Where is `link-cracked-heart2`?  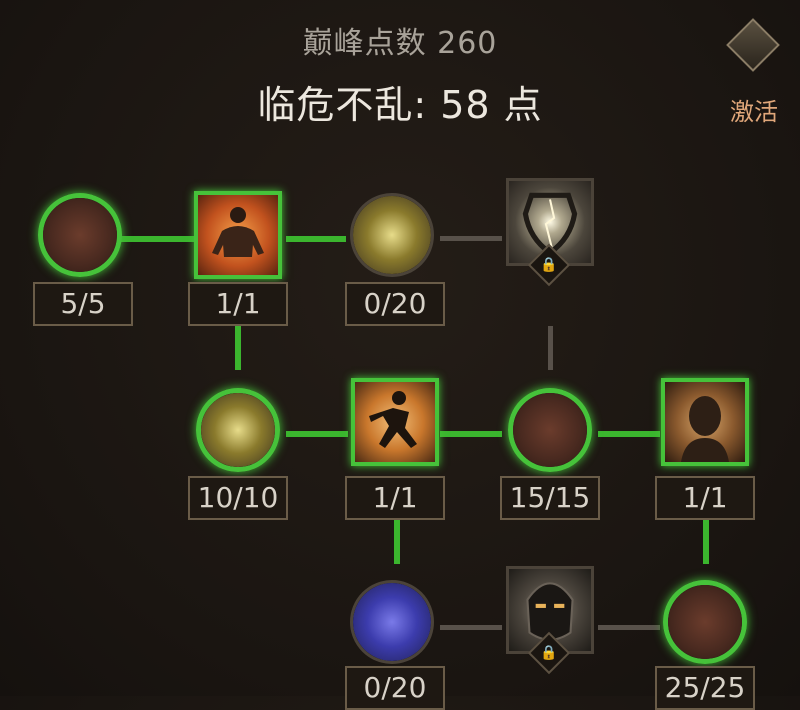 link-cracked-heart2 is located at coordinates (550, 348).